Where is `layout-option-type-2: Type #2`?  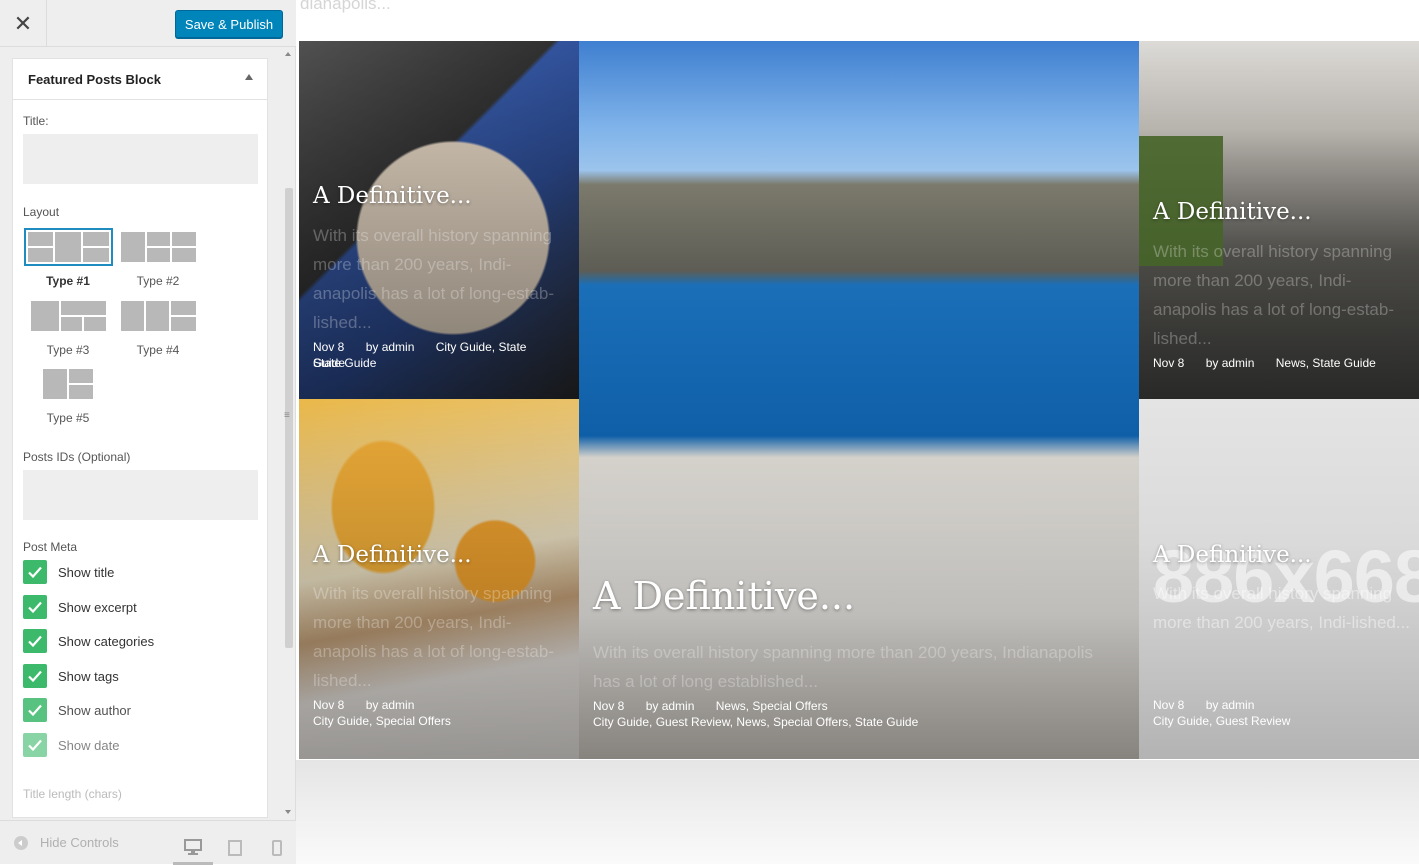
layout-option-type-2: Type #2 is located at coordinates (158, 258).